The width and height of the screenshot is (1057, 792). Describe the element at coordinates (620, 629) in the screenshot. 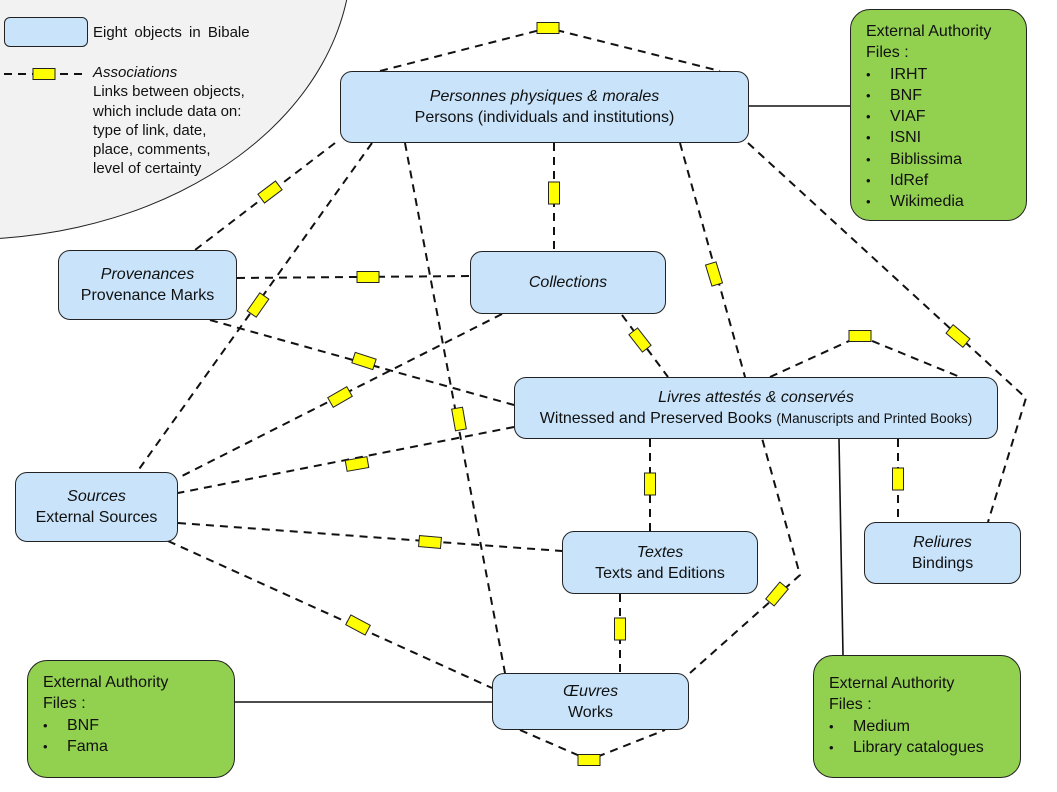

I see `textes-oeuvres-association-marker` at that location.